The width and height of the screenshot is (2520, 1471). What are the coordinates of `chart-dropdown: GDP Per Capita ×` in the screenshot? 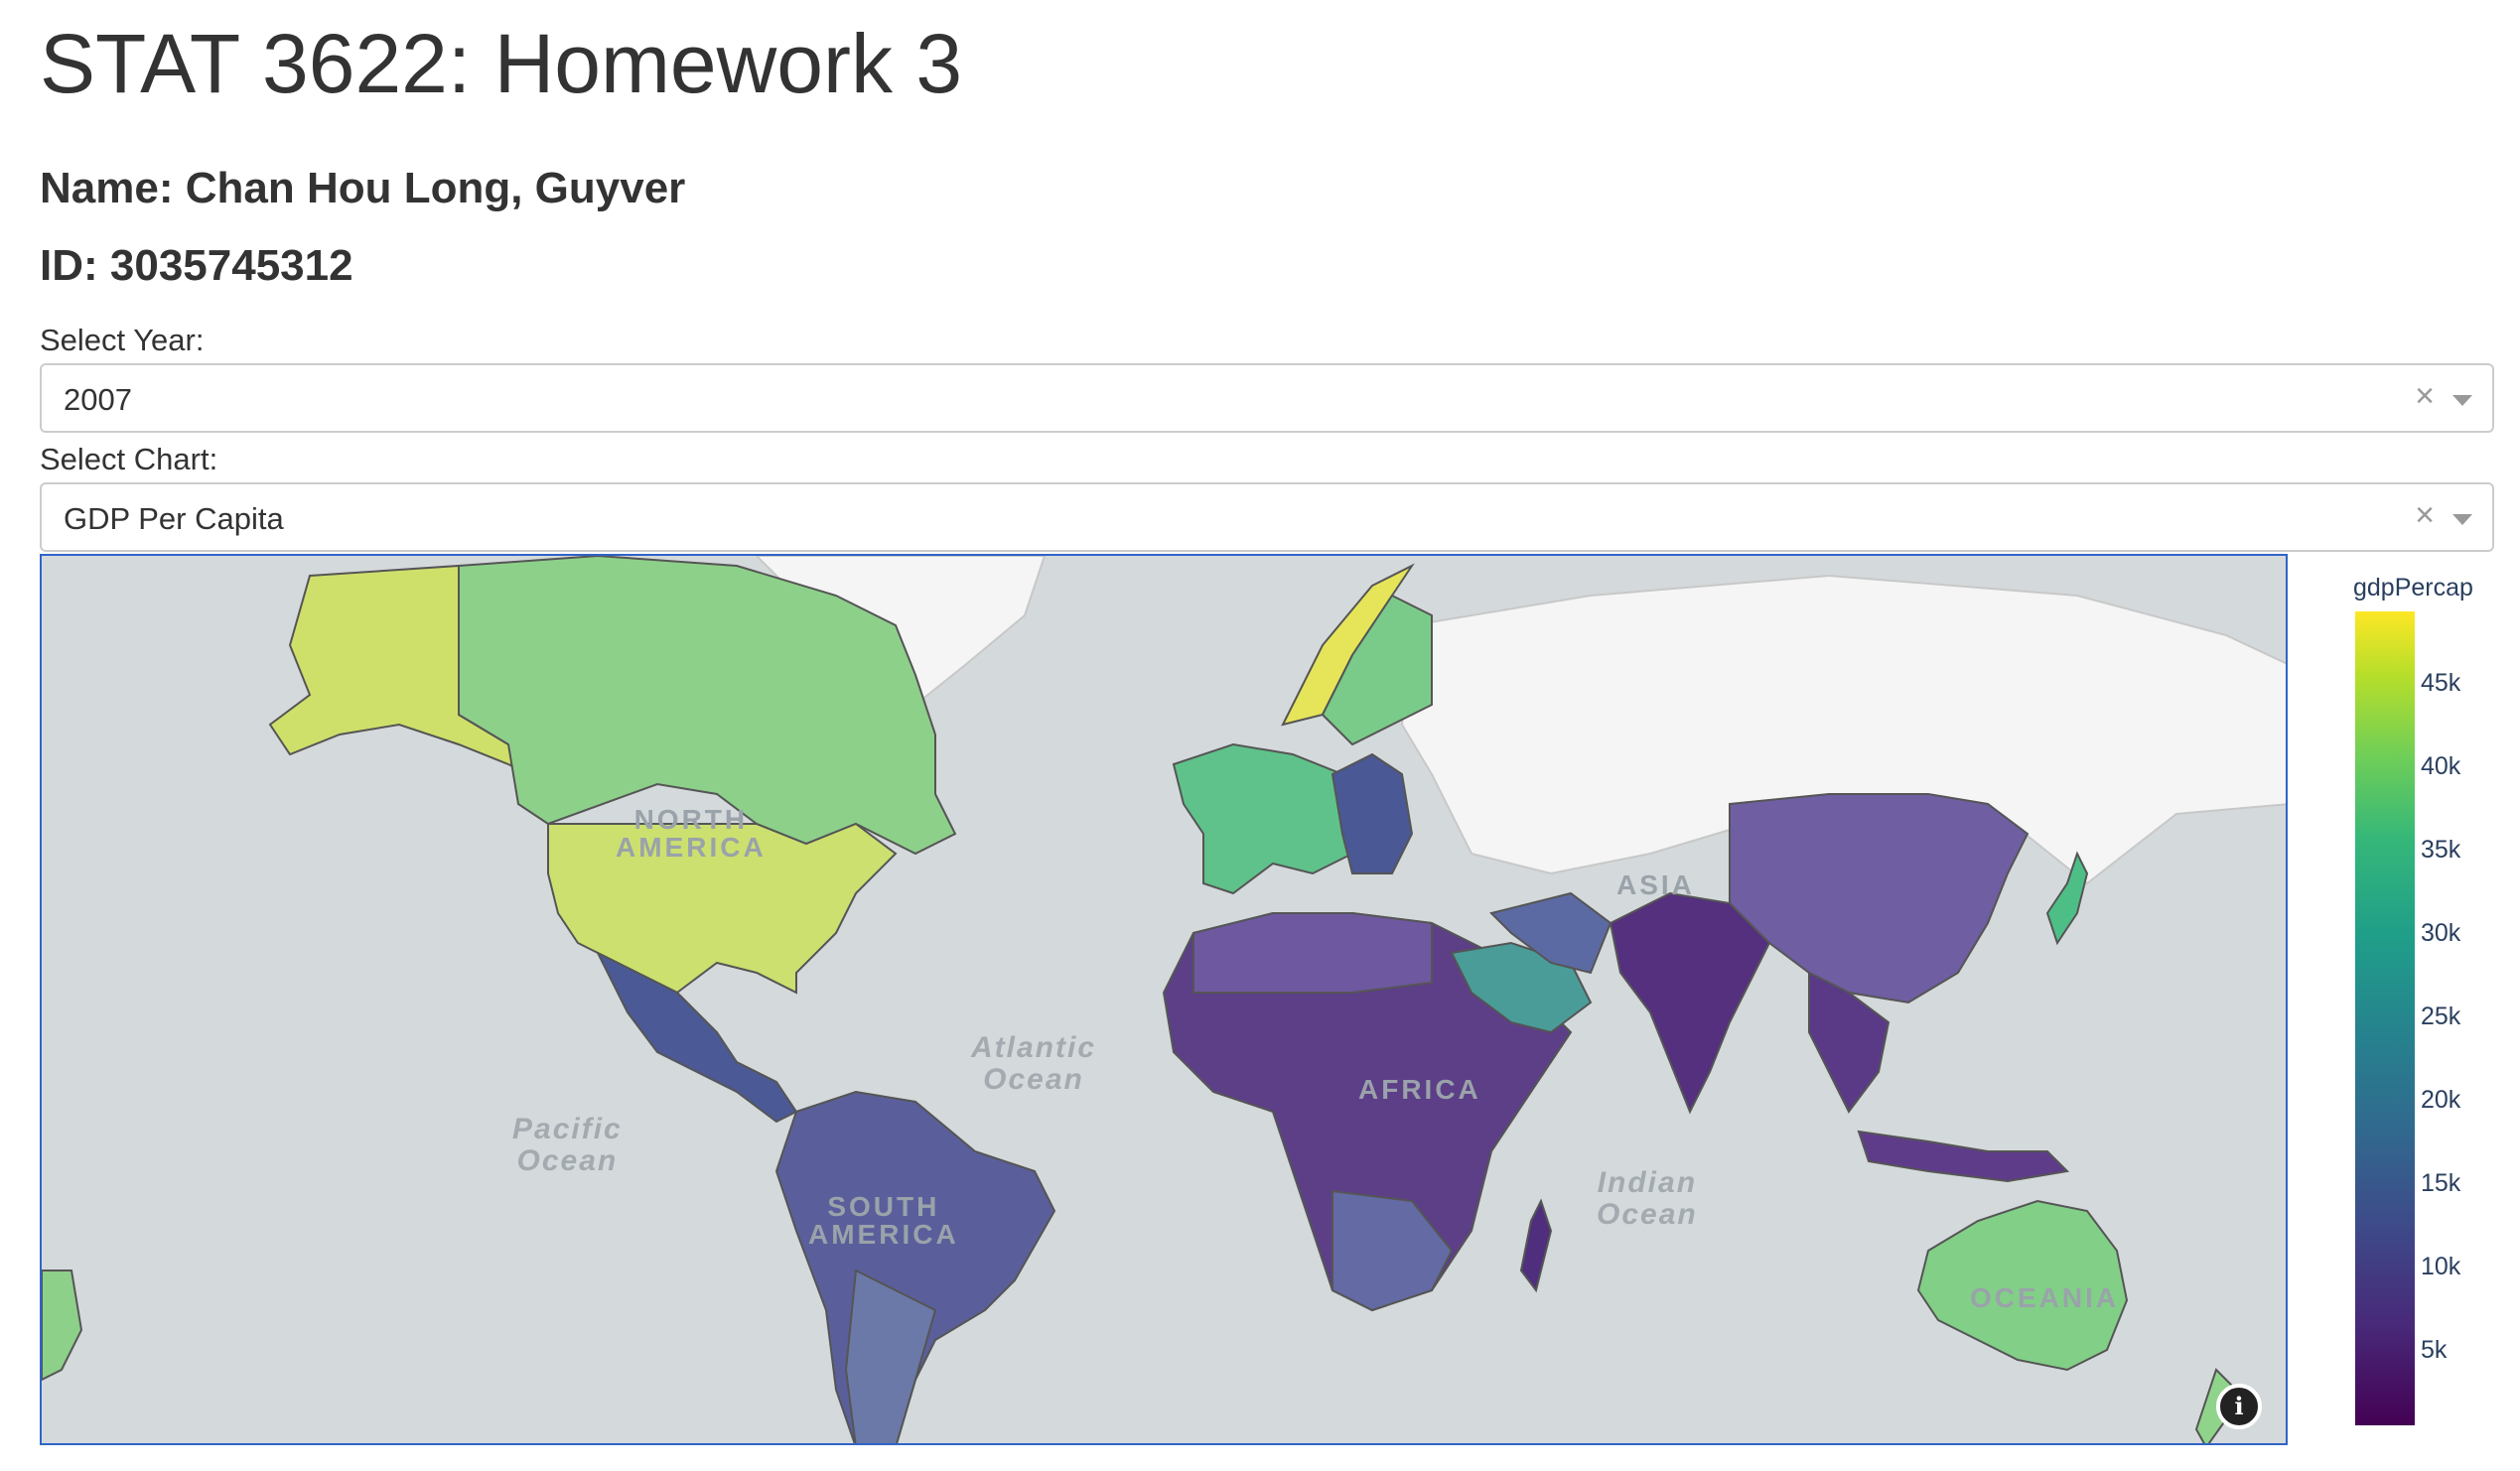 It's located at (1267, 517).